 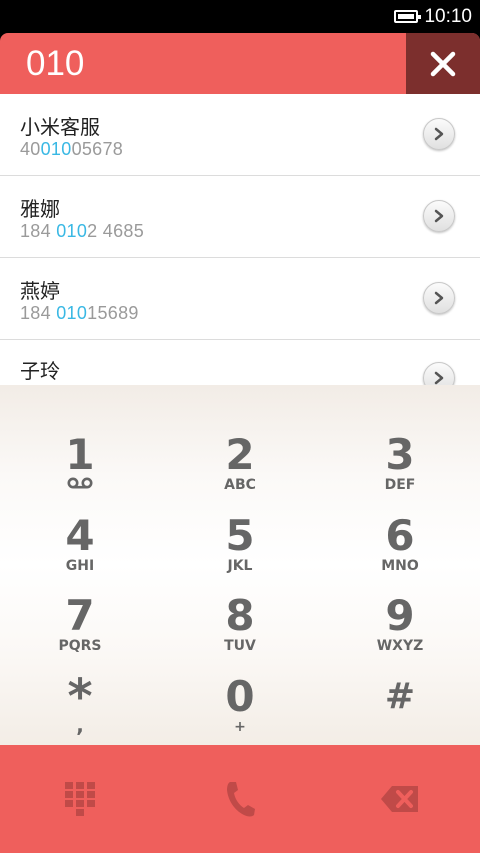 What do you see at coordinates (400, 535) in the screenshot?
I see `key-digit: 6` at bounding box center [400, 535].